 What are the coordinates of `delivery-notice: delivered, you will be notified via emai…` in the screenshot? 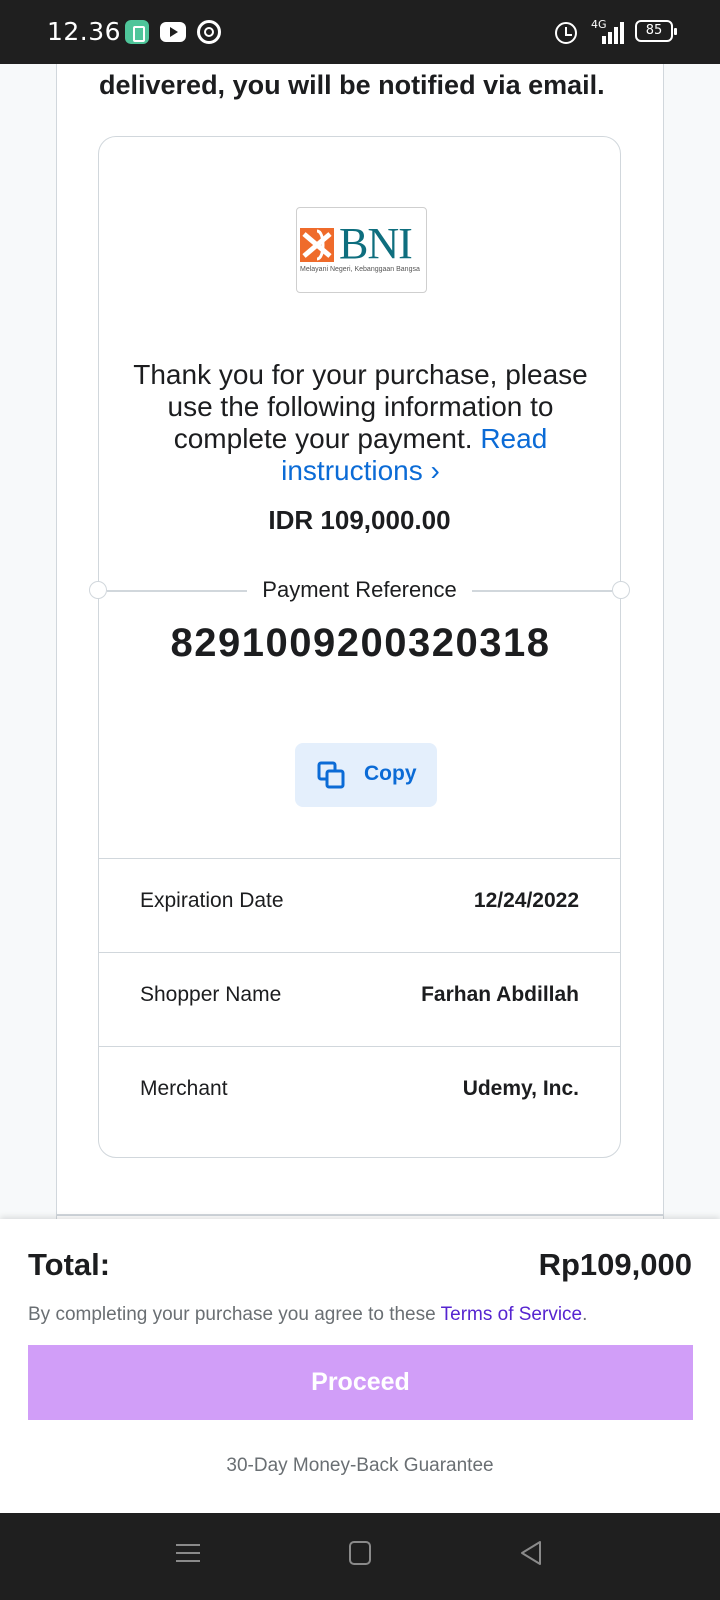 It's located at (352, 85).